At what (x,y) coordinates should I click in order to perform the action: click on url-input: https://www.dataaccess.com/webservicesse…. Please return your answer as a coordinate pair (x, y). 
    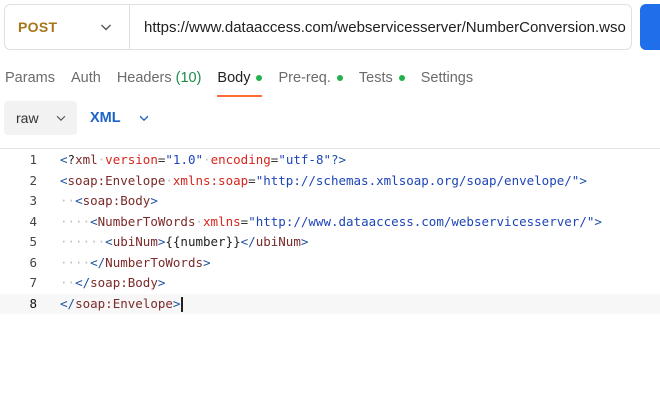
    Looking at the image, I should click on (378, 27).